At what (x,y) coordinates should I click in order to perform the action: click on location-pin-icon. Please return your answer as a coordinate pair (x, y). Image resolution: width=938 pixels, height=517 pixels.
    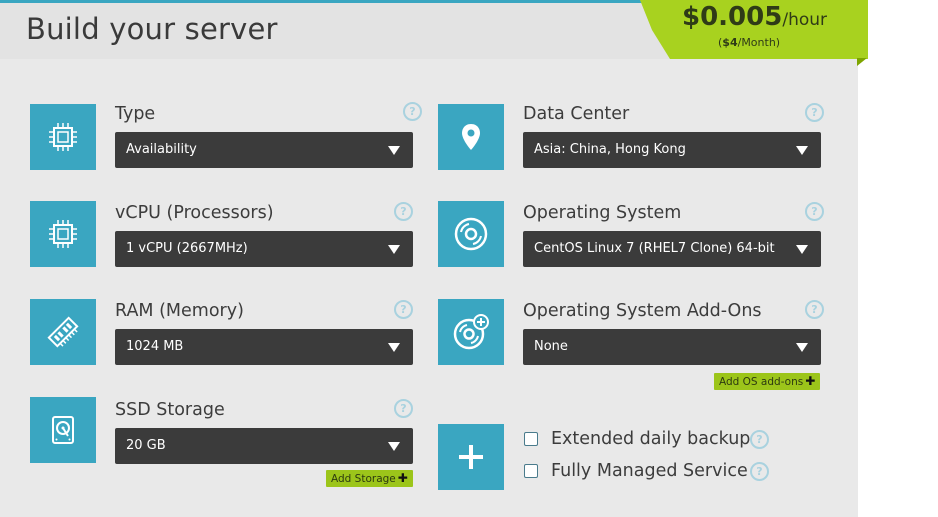
    Looking at the image, I should click on (471, 137).